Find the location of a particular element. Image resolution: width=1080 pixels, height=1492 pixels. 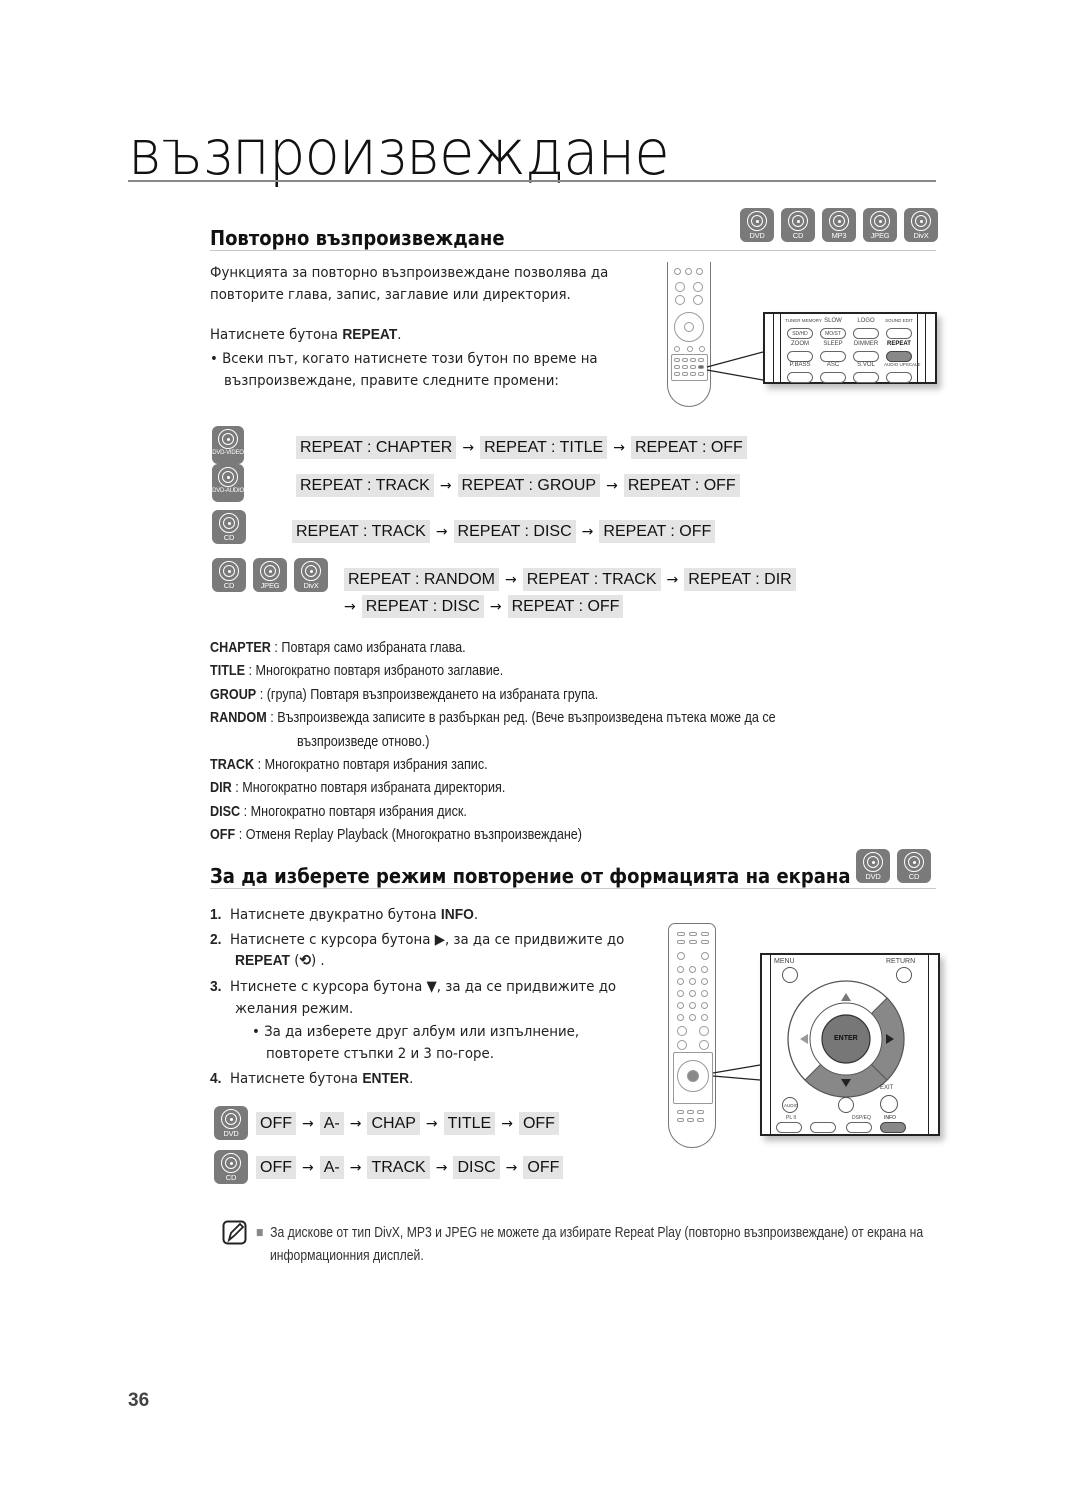

section1-rule is located at coordinates (573, 250).